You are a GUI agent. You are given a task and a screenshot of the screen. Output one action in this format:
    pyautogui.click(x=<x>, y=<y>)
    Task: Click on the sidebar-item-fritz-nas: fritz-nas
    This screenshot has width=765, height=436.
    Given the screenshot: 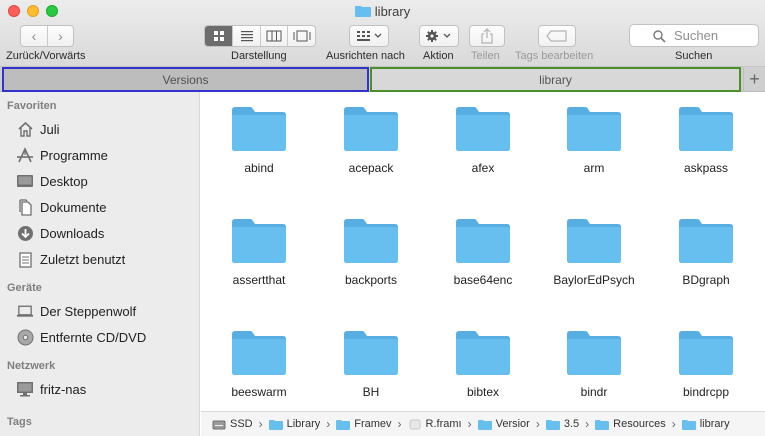 What is the action you would take?
    pyautogui.click(x=99, y=389)
    